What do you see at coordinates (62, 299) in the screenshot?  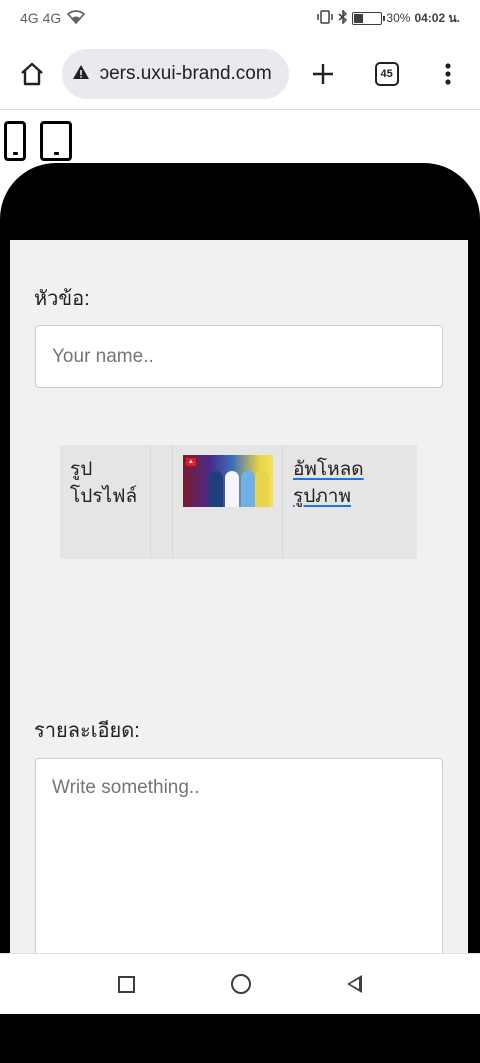 I see `title-label: หัวข้อ:` at bounding box center [62, 299].